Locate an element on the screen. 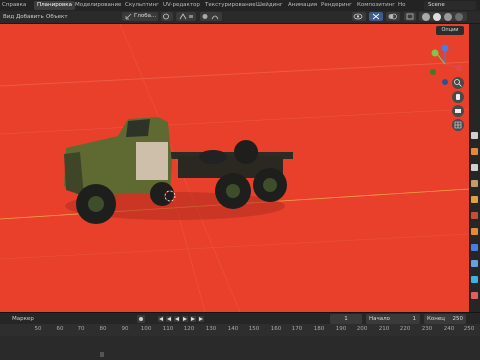 The height and width of the screenshot is (360, 480). playback-controls is located at coordinates (181, 319).